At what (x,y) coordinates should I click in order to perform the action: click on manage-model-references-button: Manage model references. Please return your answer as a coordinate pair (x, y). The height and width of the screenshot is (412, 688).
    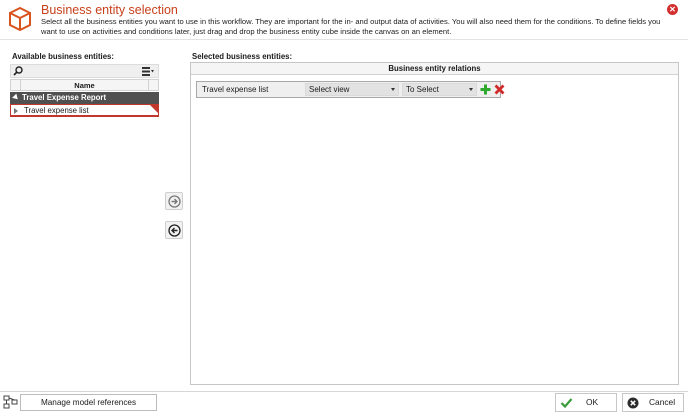
    Looking at the image, I should click on (88, 402).